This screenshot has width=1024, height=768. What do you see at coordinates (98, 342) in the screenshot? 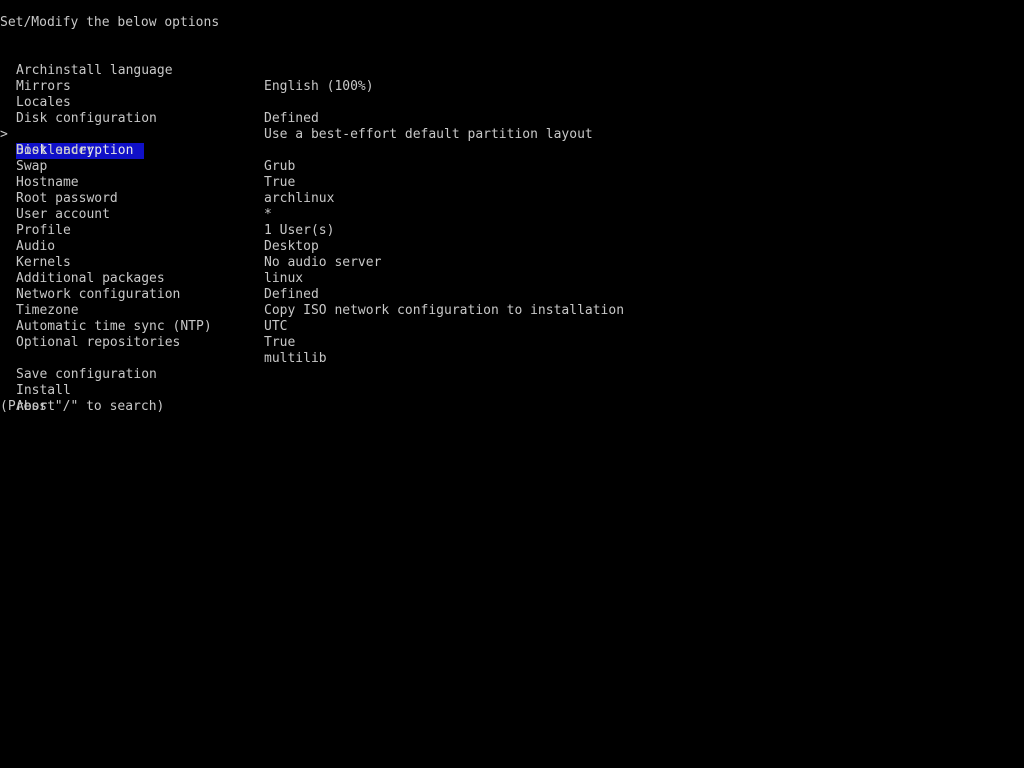
I see `menu-item-label: Optional repositories` at bounding box center [98, 342].